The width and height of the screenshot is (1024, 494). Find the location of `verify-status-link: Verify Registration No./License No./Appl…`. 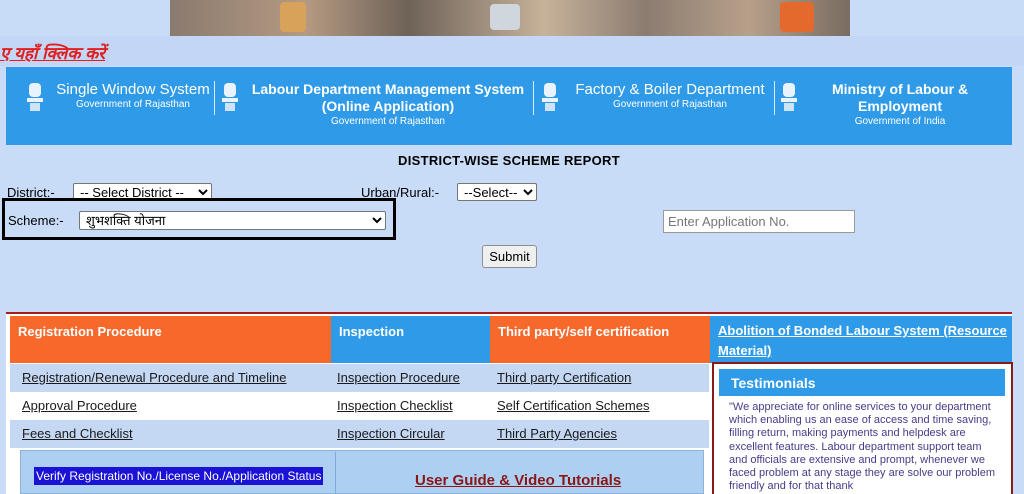

verify-status-link: Verify Registration No./License No./Appl… is located at coordinates (179, 476).